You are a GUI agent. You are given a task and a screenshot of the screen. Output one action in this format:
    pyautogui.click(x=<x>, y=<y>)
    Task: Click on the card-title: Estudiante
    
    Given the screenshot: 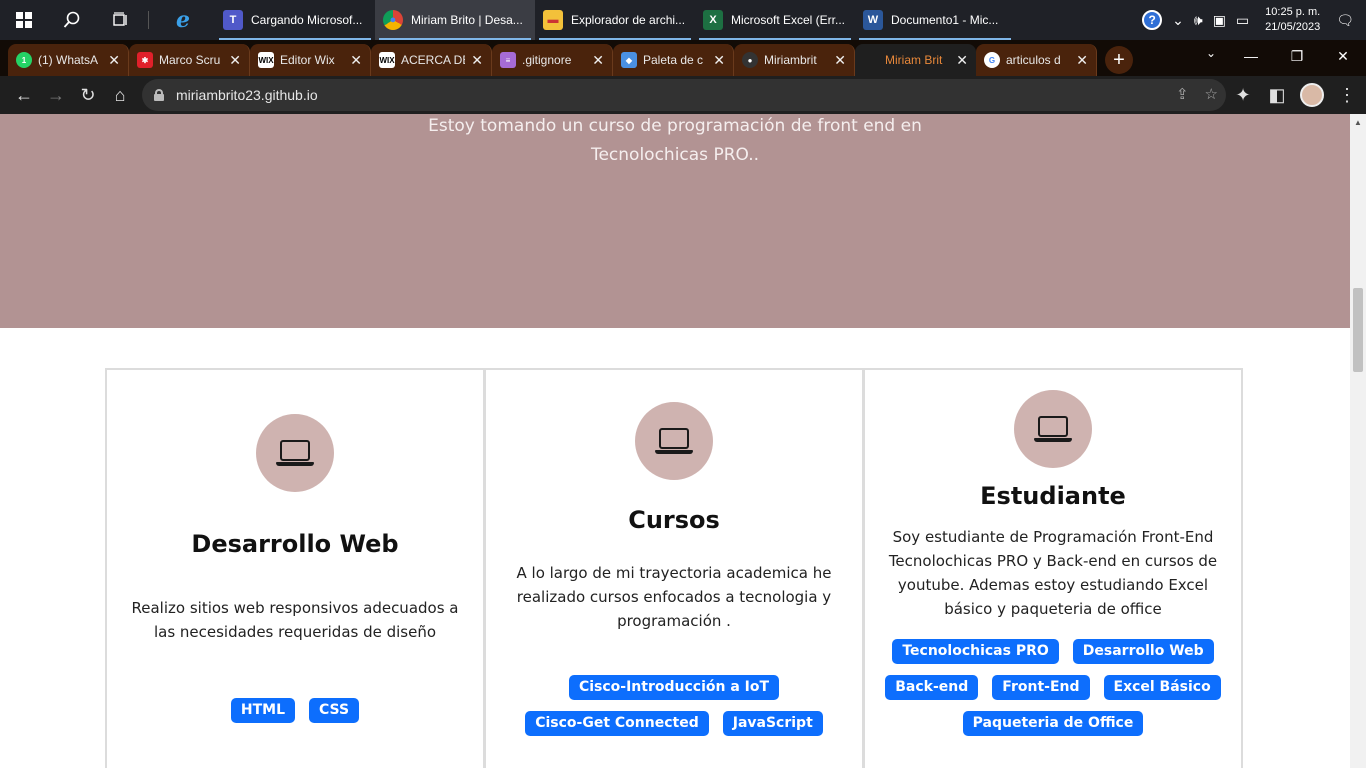 What is the action you would take?
    pyautogui.click(x=1053, y=496)
    